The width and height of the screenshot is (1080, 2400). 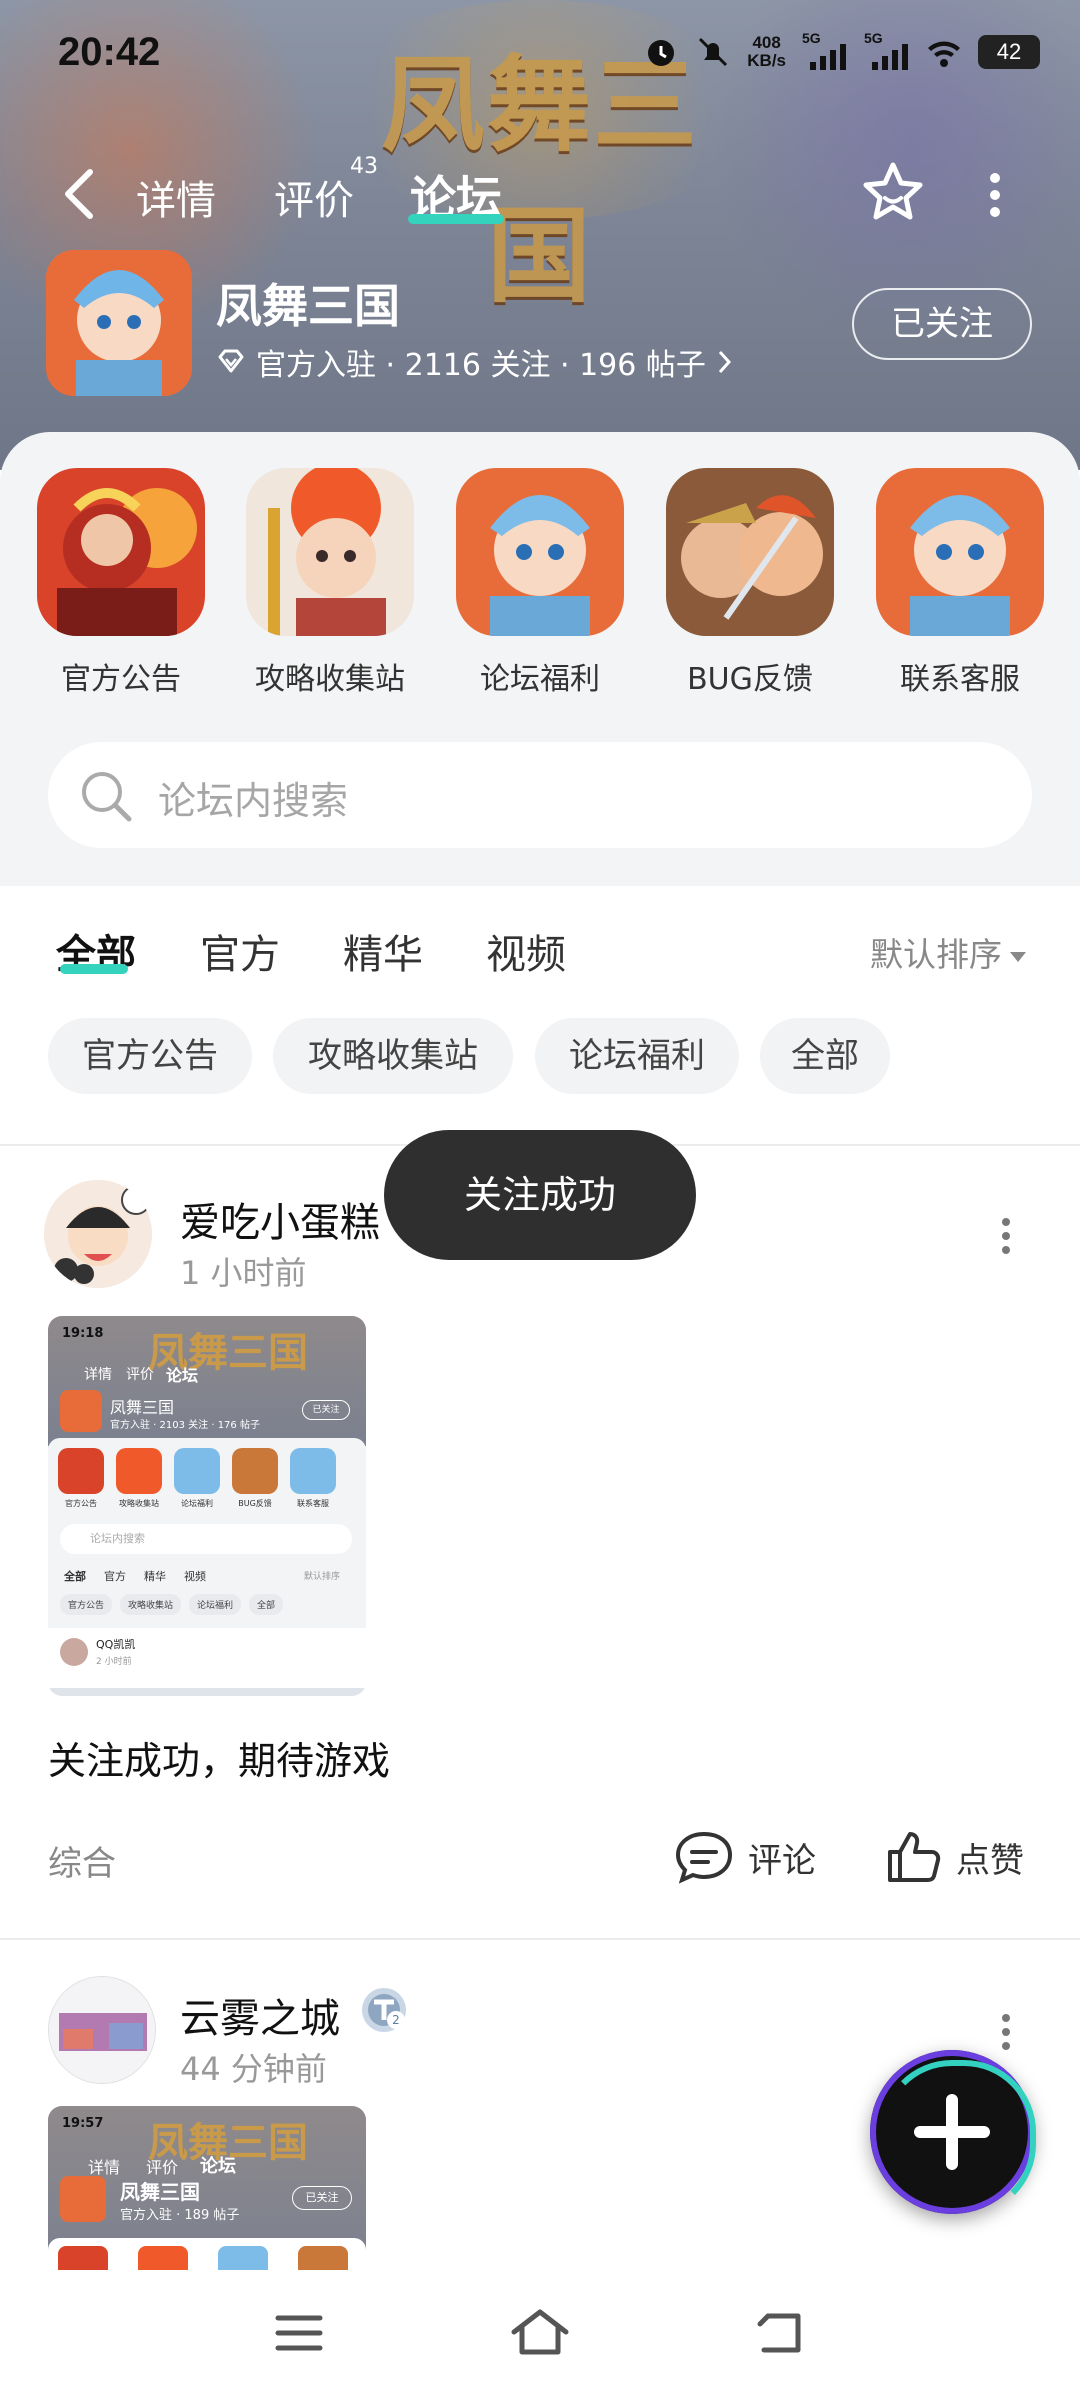 What do you see at coordinates (314, 197) in the screenshot?
I see `tab-reviews: 评价` at bounding box center [314, 197].